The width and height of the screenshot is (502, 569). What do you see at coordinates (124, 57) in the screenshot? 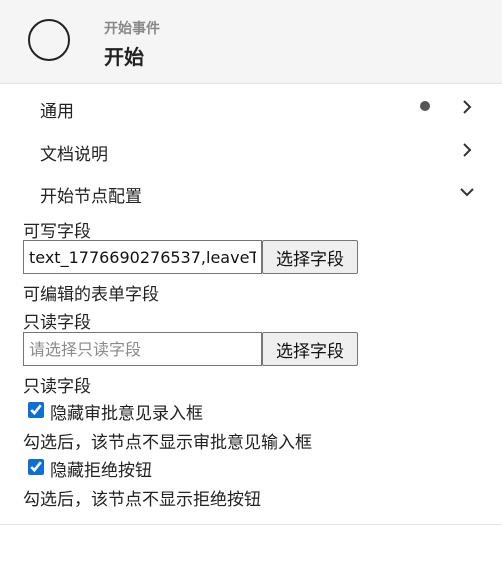
I see `element-name-title: 开始` at bounding box center [124, 57].